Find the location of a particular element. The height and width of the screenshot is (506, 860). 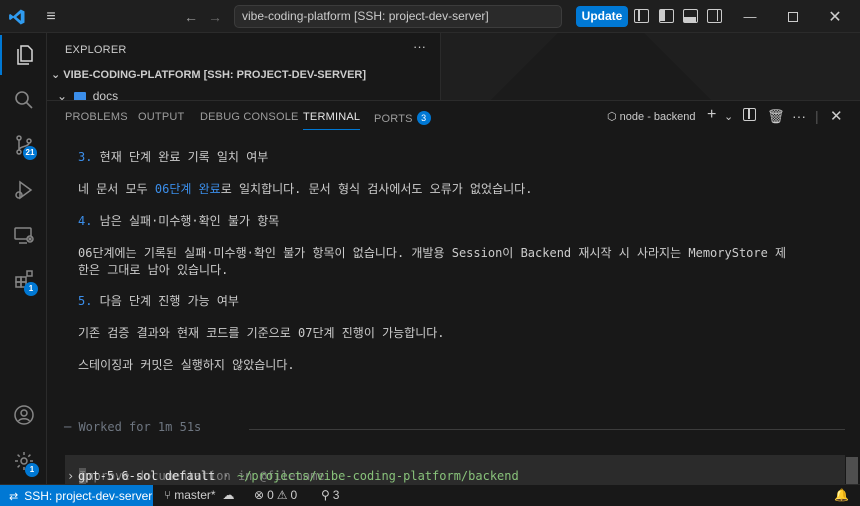

error-count: 0 is located at coordinates (270, 495).